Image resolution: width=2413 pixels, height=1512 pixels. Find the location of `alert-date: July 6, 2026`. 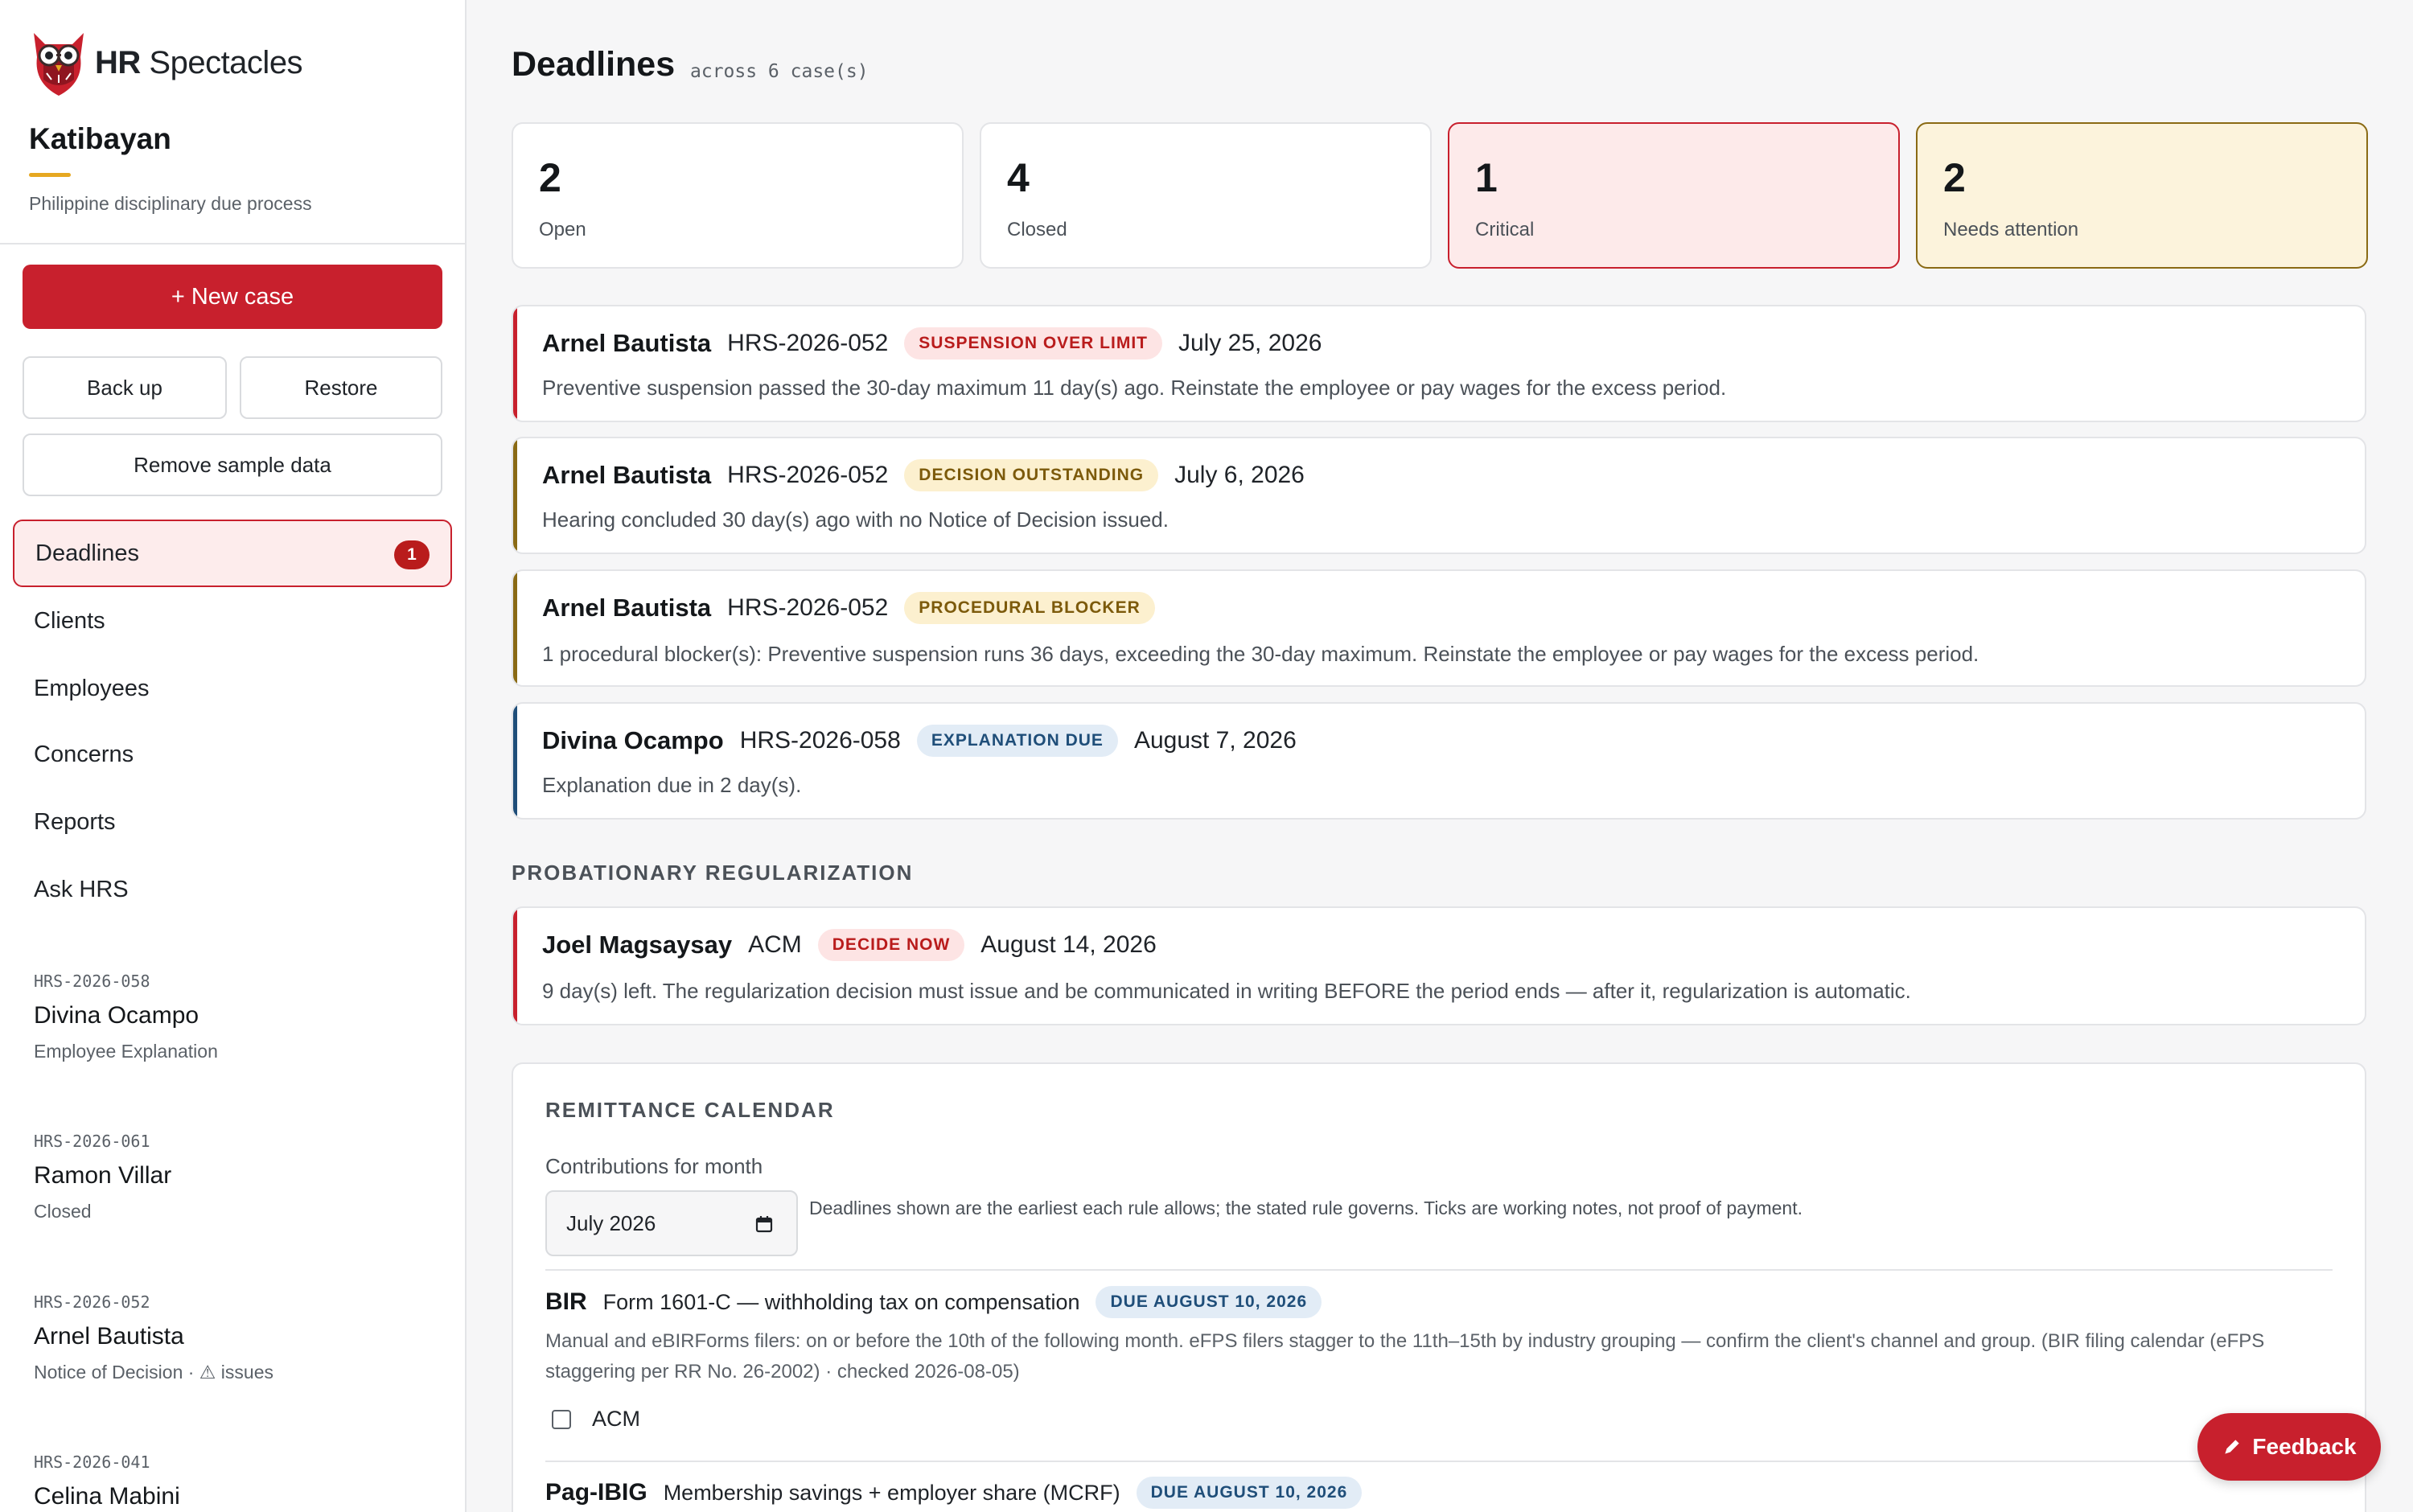

alert-date: July 6, 2026 is located at coordinates (1239, 475).